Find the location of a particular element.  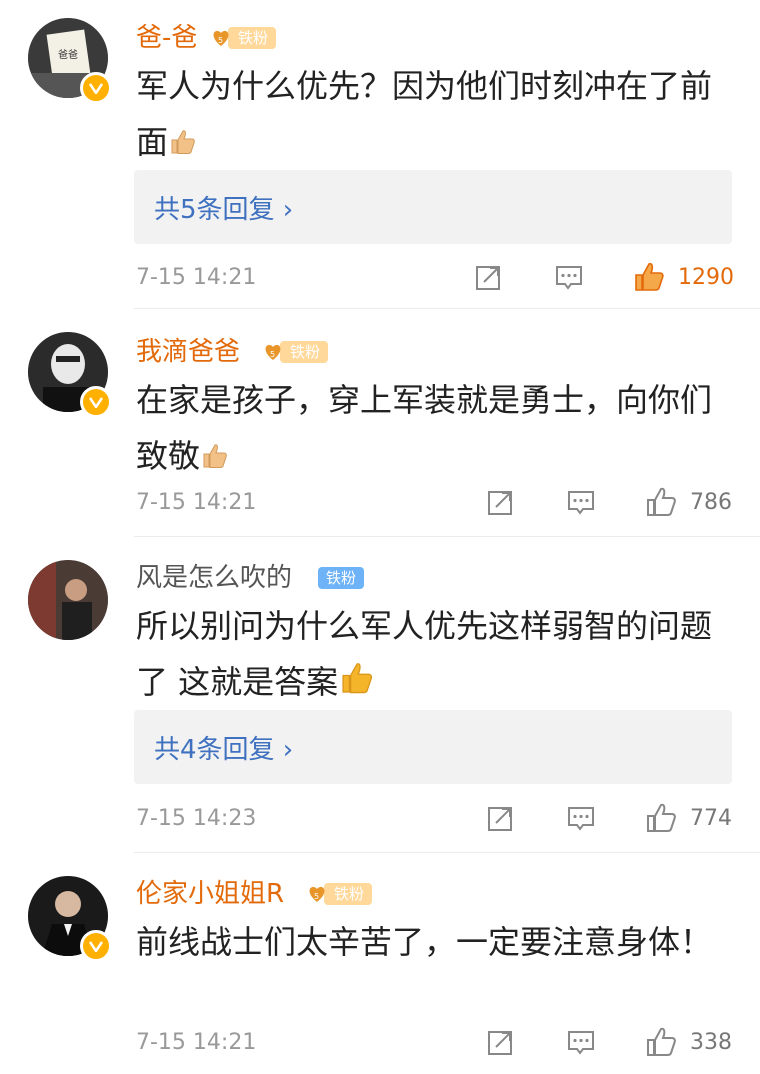

reply-expand-button: 共5条回复 › is located at coordinates (433, 207).